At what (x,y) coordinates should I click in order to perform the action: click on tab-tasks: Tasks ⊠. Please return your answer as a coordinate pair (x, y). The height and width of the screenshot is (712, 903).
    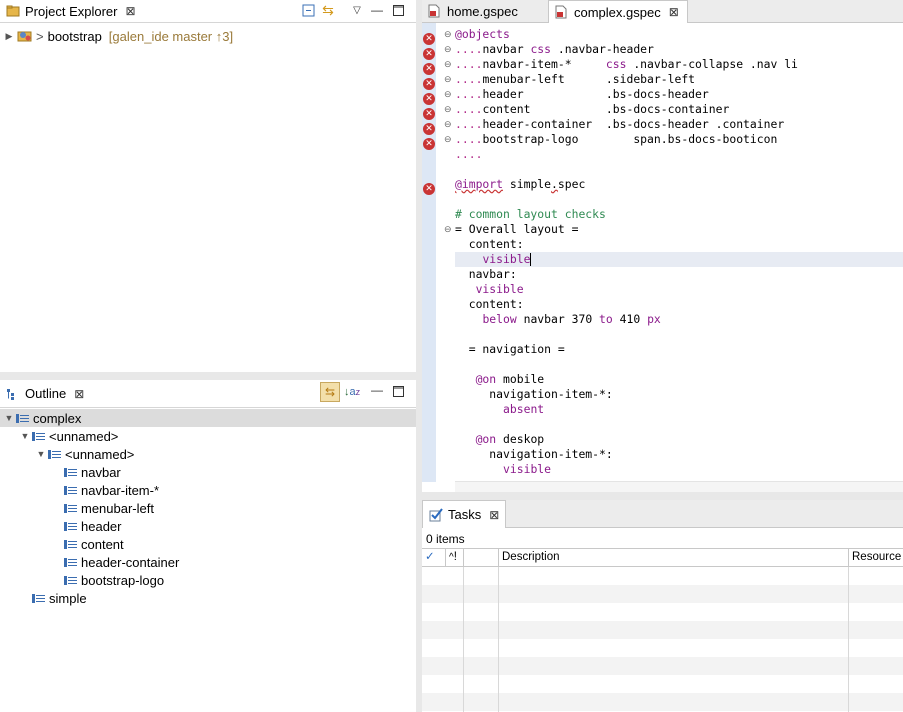
    Looking at the image, I should click on (464, 514).